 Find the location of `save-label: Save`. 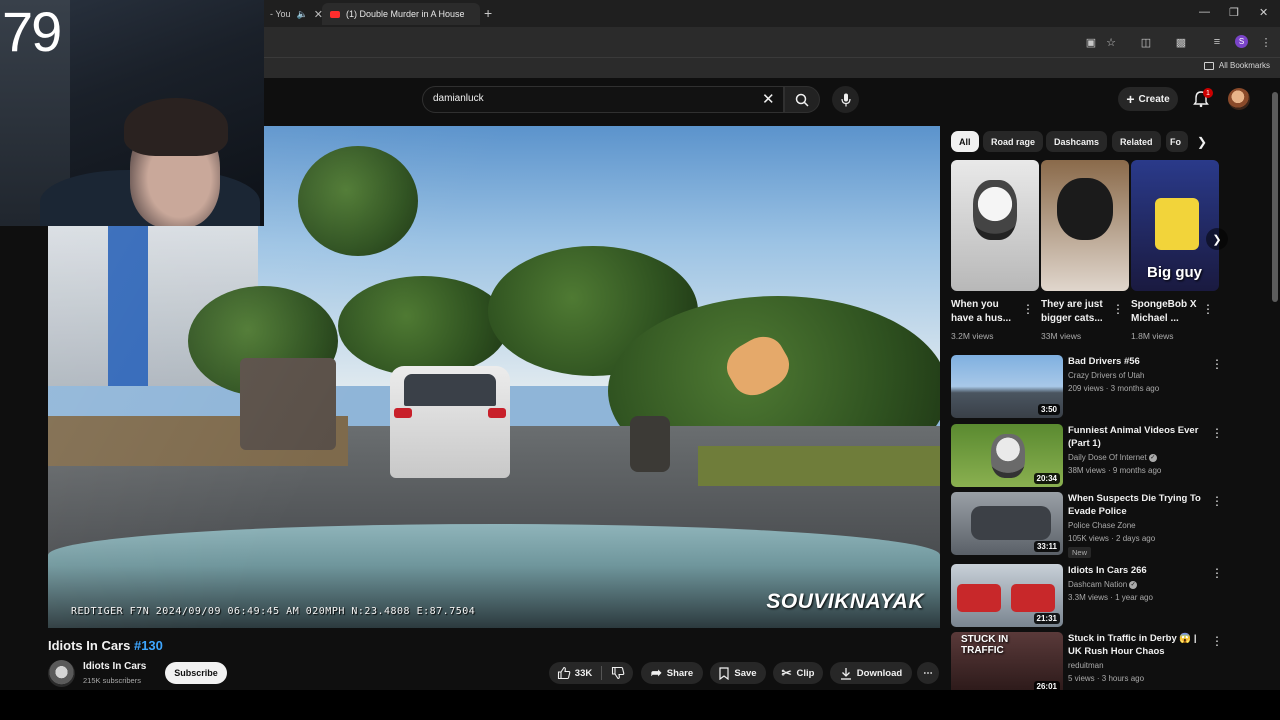

save-label: Save is located at coordinates (745, 673).